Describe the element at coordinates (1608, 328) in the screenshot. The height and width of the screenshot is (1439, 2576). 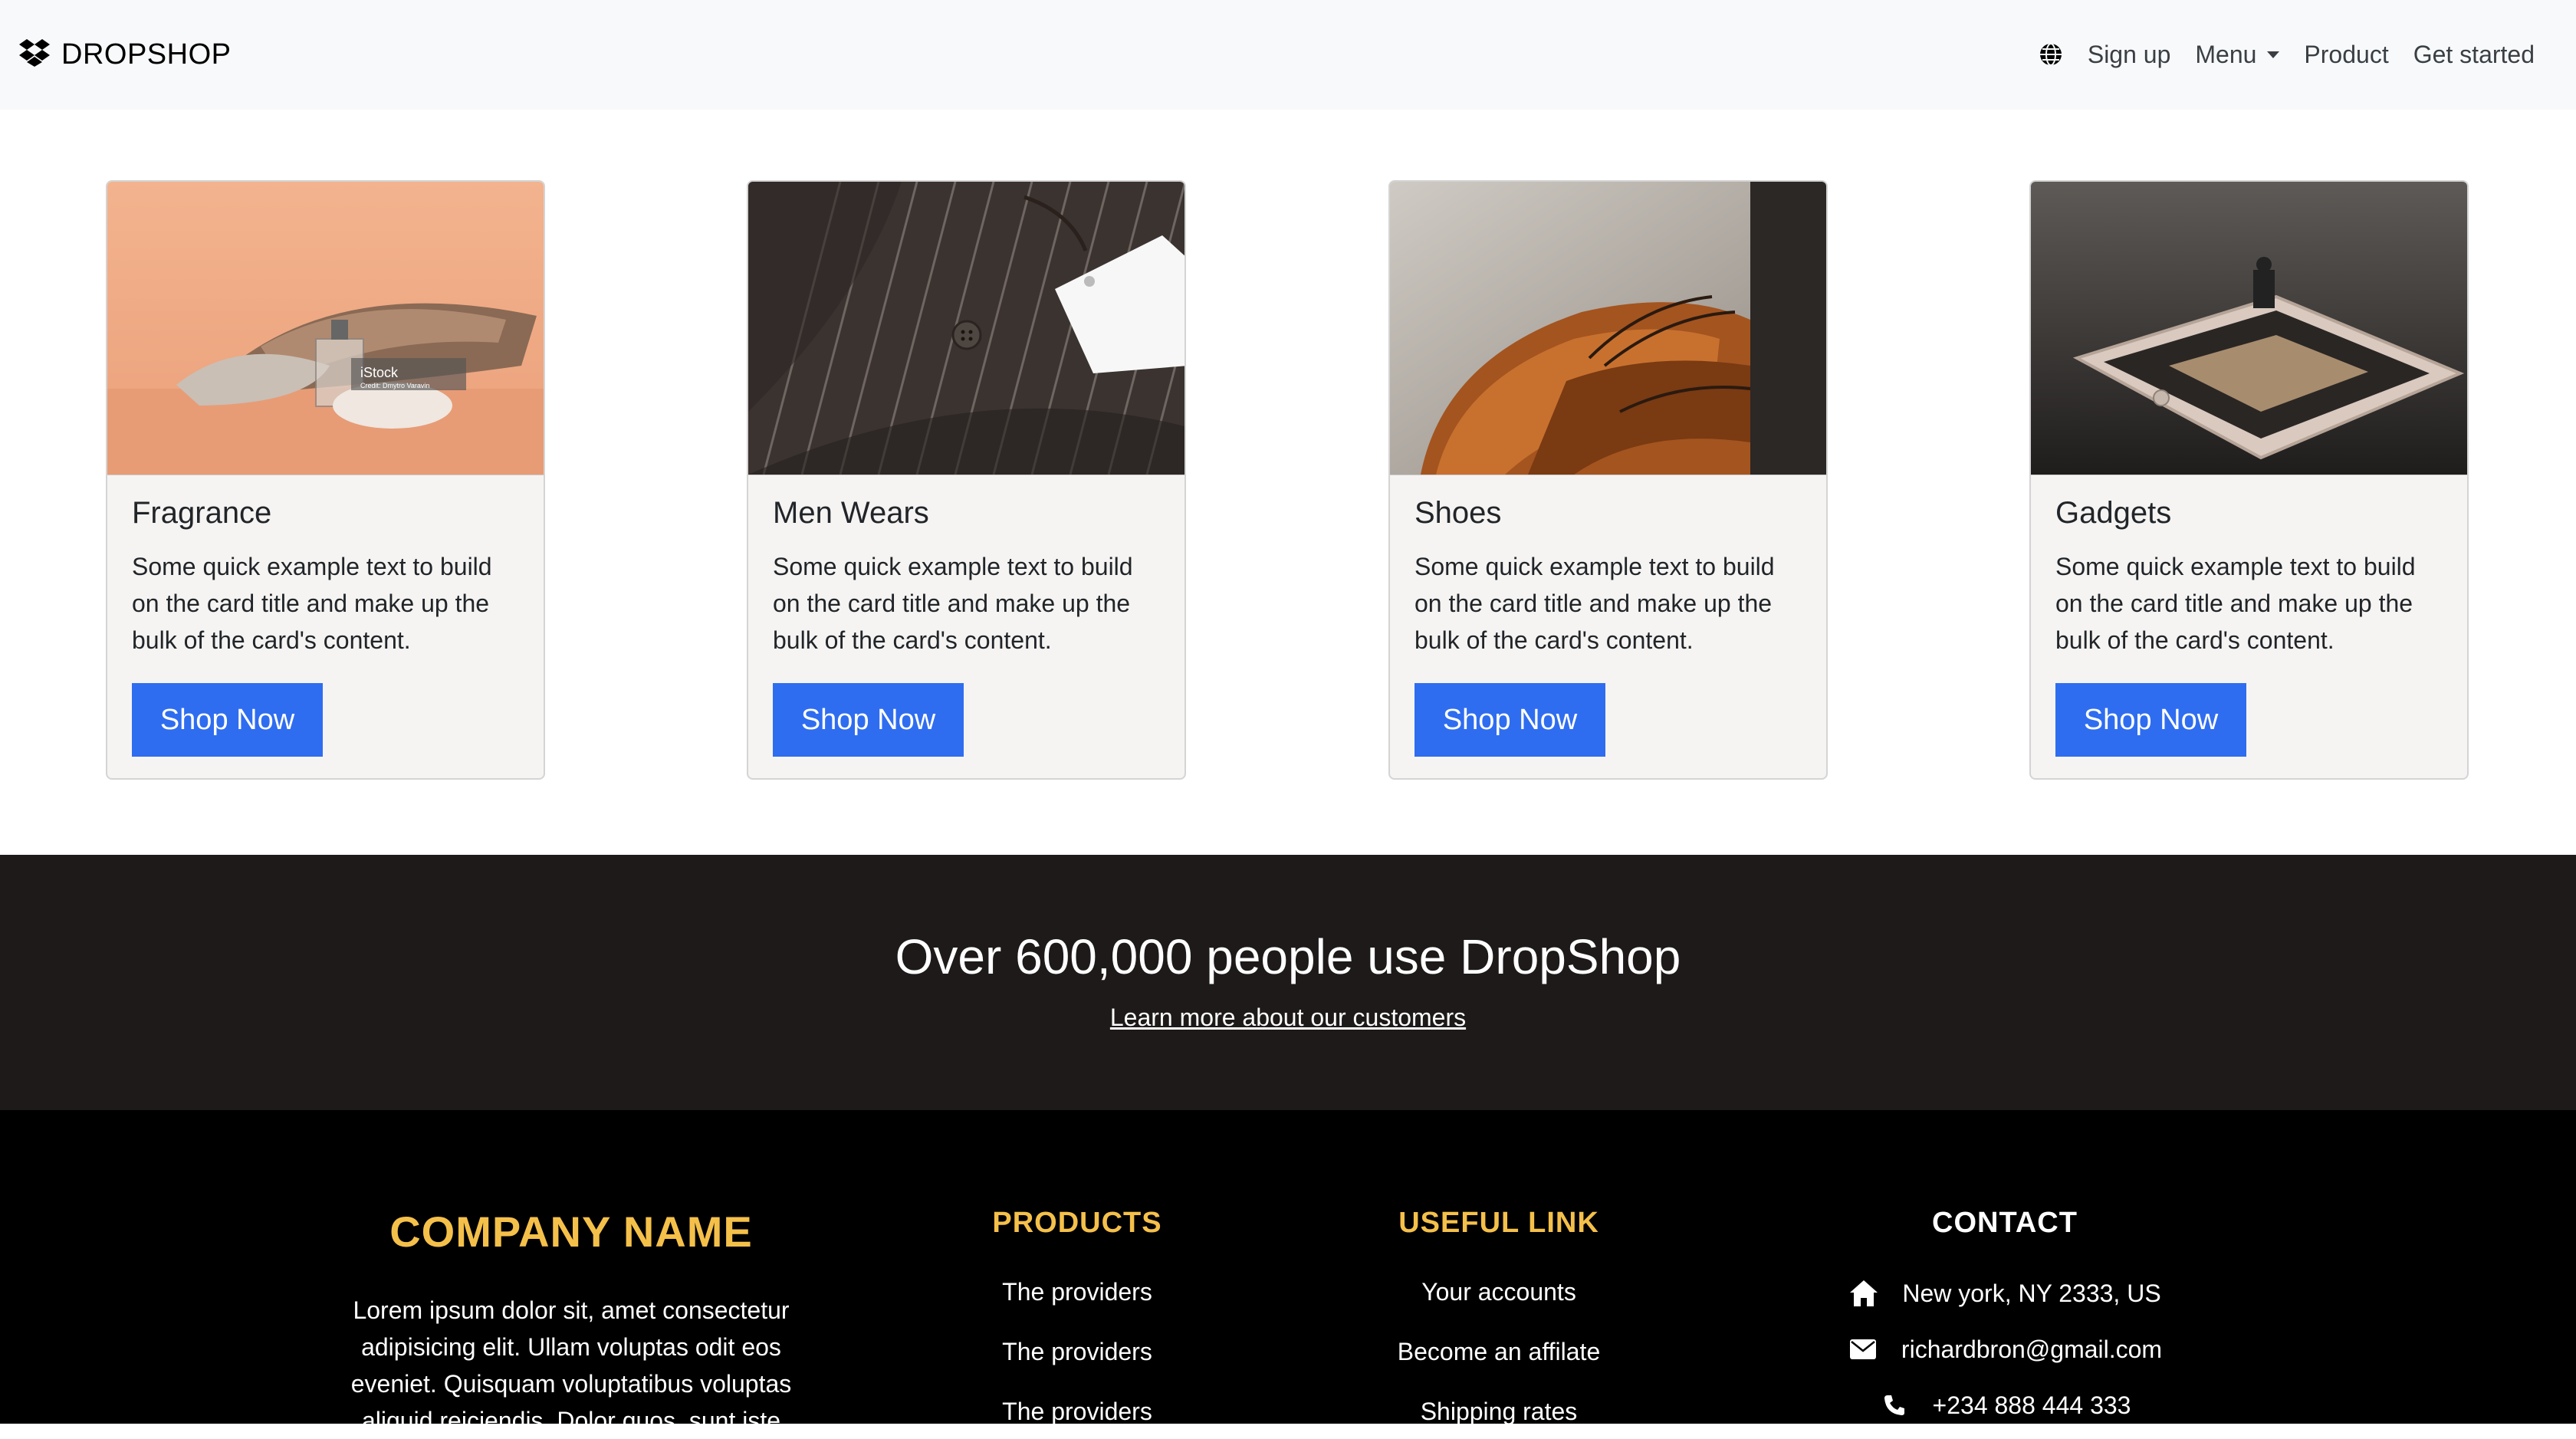
I see `card-image-shoes` at that location.